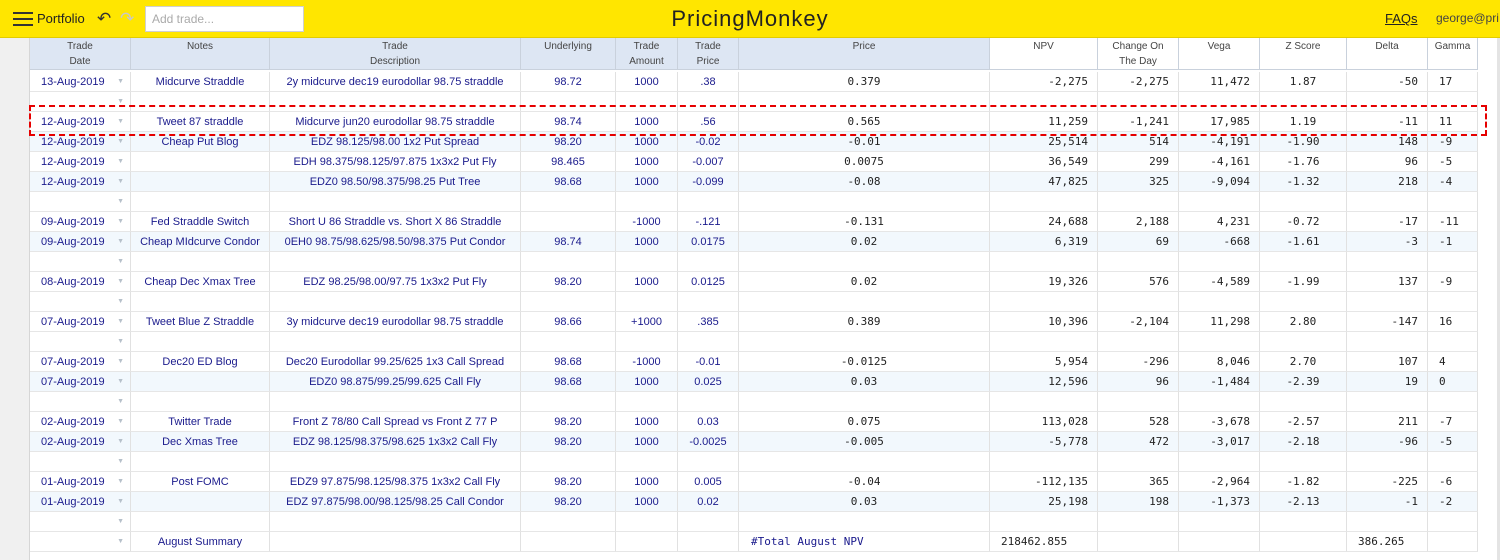 Image resolution: width=1500 pixels, height=560 pixels. Describe the element at coordinates (568, 82) in the screenshot. I see `cell-und: 98.72` at that location.